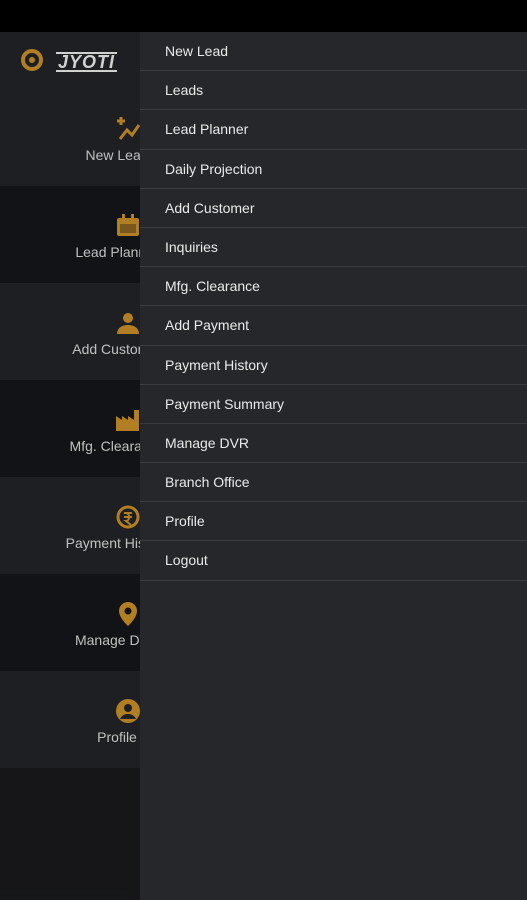  I want to click on menu-item-payment-summary: Payment Summary, so click(333, 404).